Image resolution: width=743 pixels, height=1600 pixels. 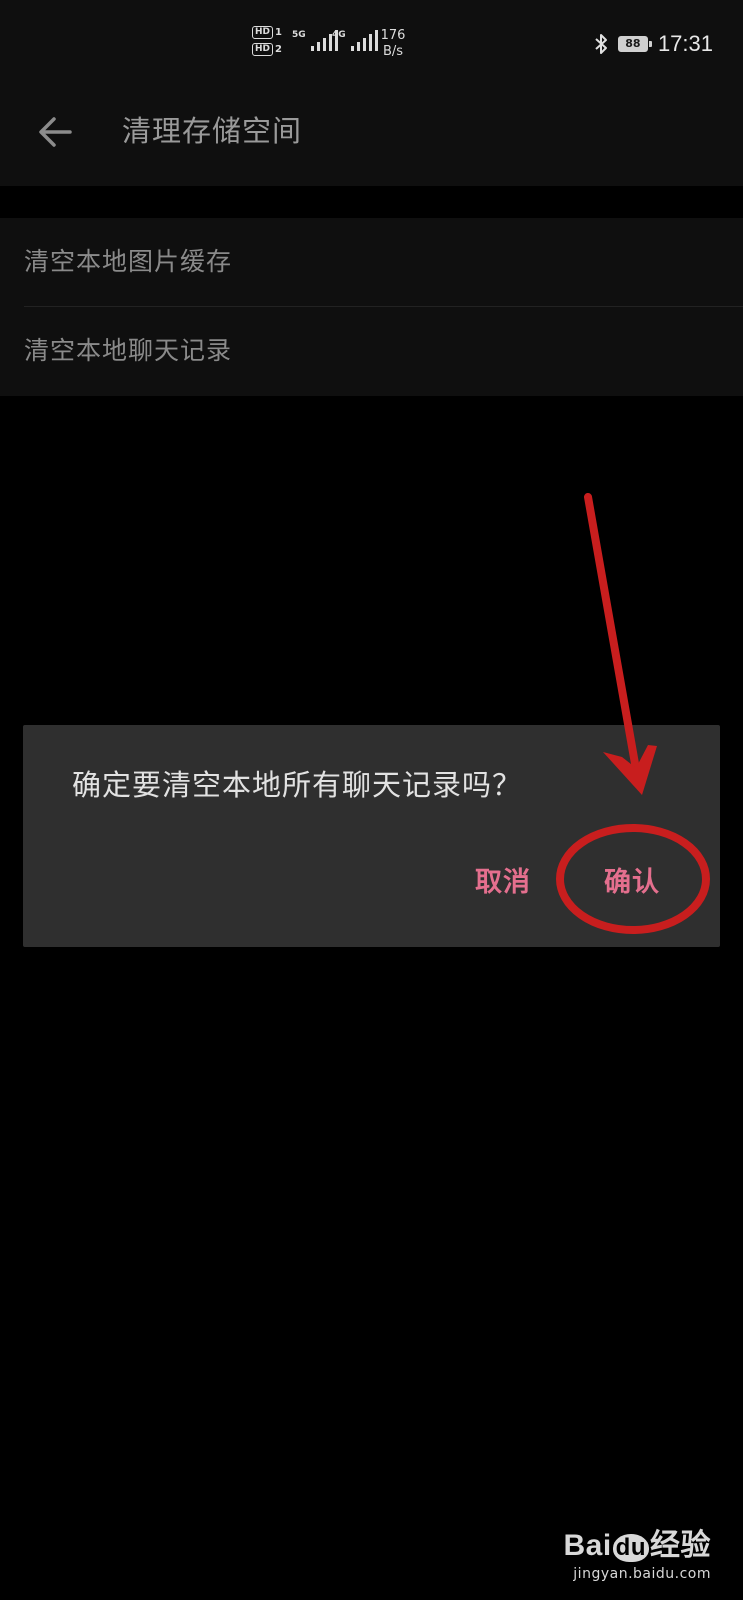 What do you see at coordinates (278, 49) in the screenshot?
I see `sim2-index: 2` at bounding box center [278, 49].